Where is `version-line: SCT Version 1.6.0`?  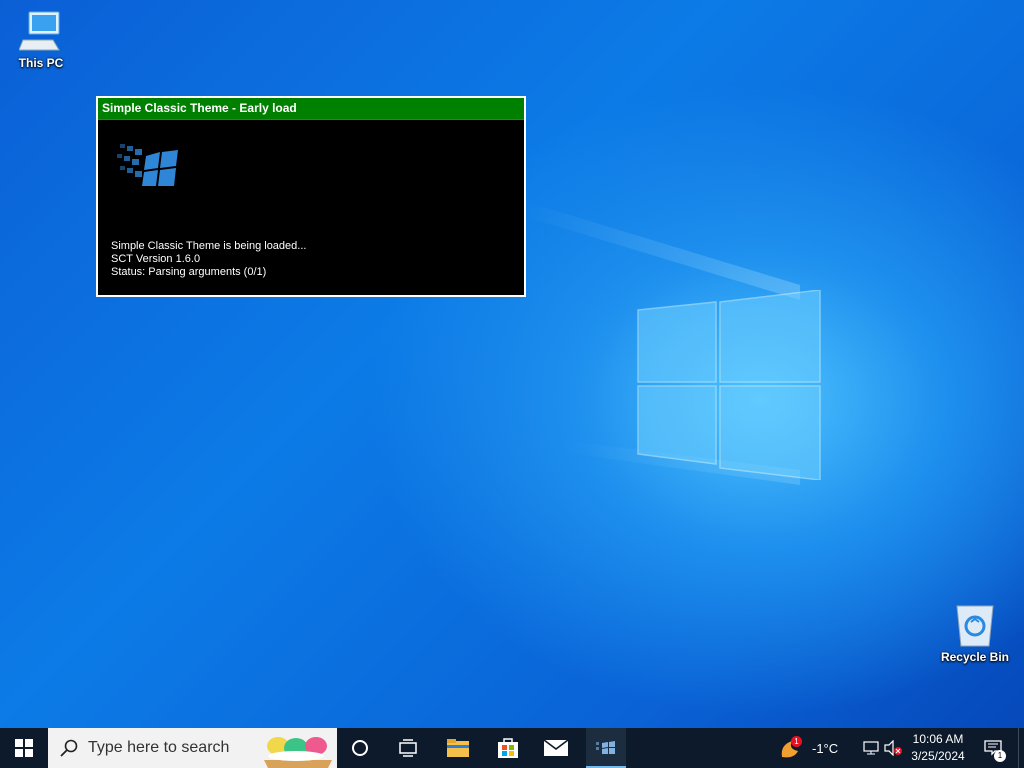 version-line: SCT Version 1.6.0 is located at coordinates (156, 259).